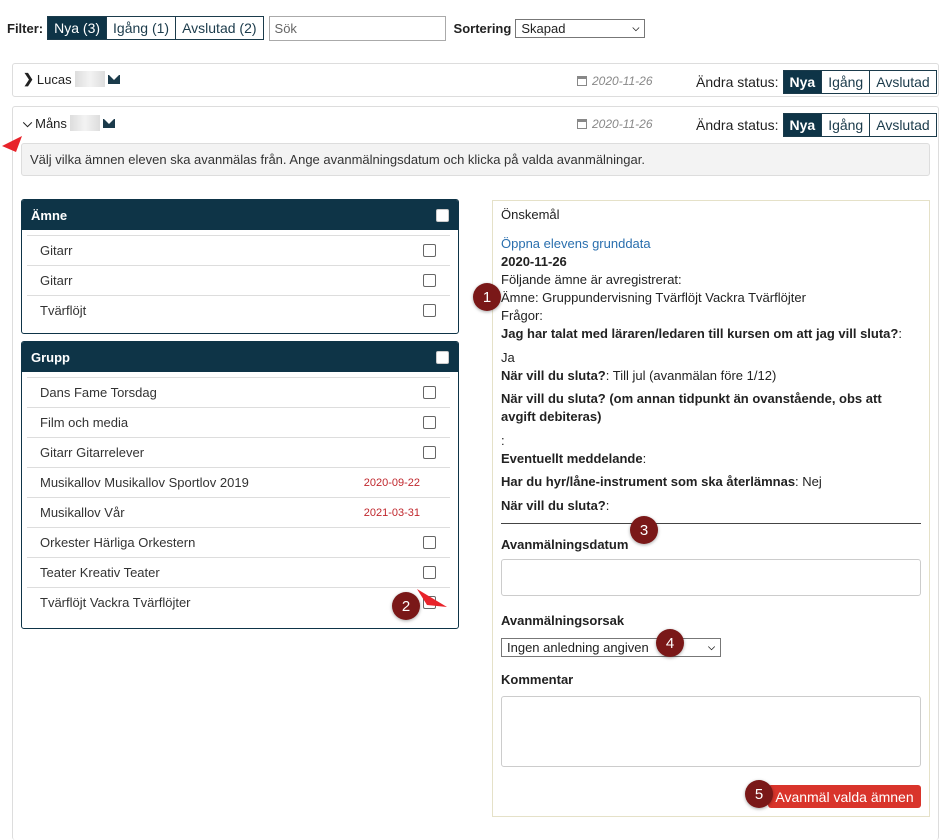  What do you see at coordinates (141, 28) in the screenshot?
I see `filter-tab-igang: Igång (1)` at bounding box center [141, 28].